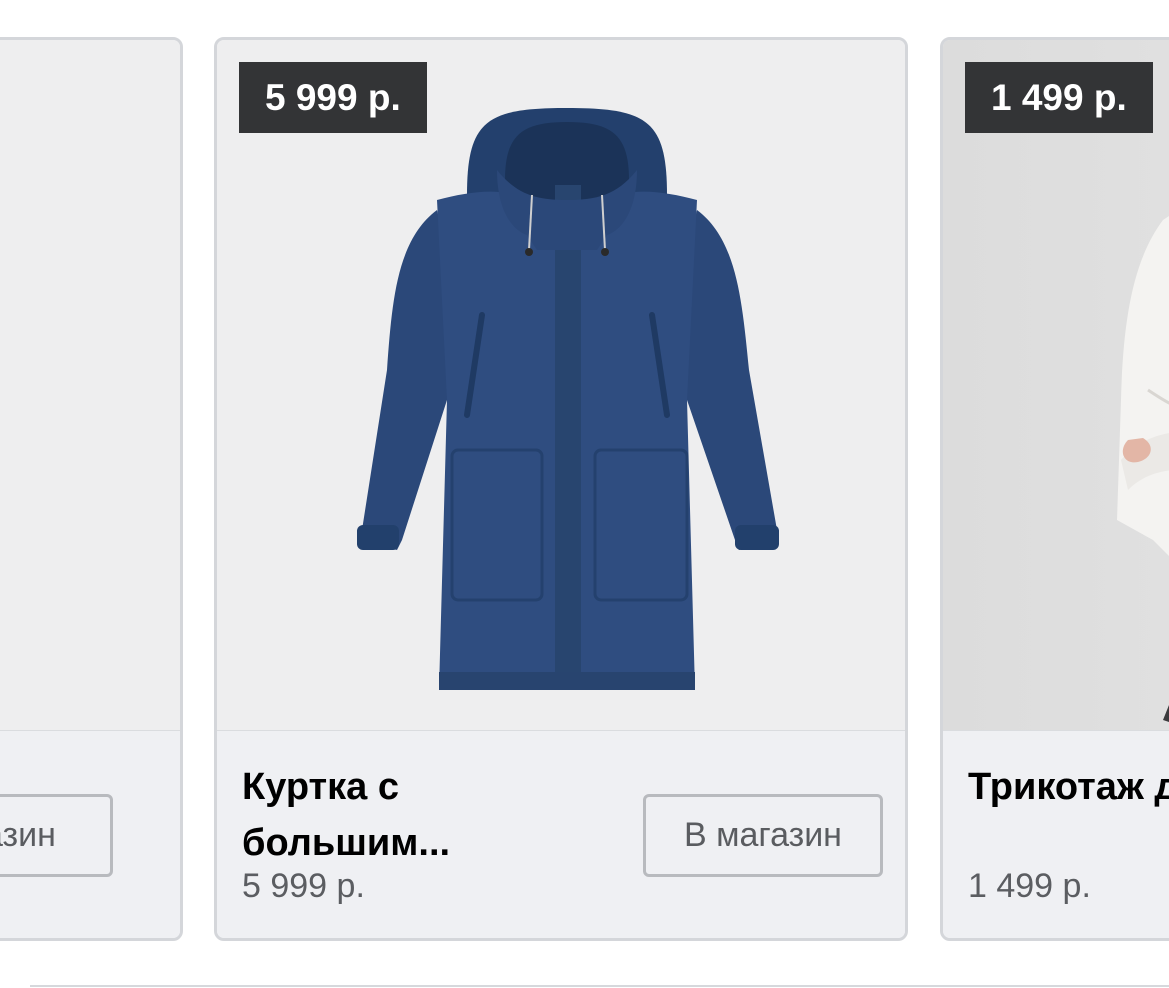  Describe the element at coordinates (1059, 97) in the screenshot. I see `price-badge: 1 499 р.` at that location.